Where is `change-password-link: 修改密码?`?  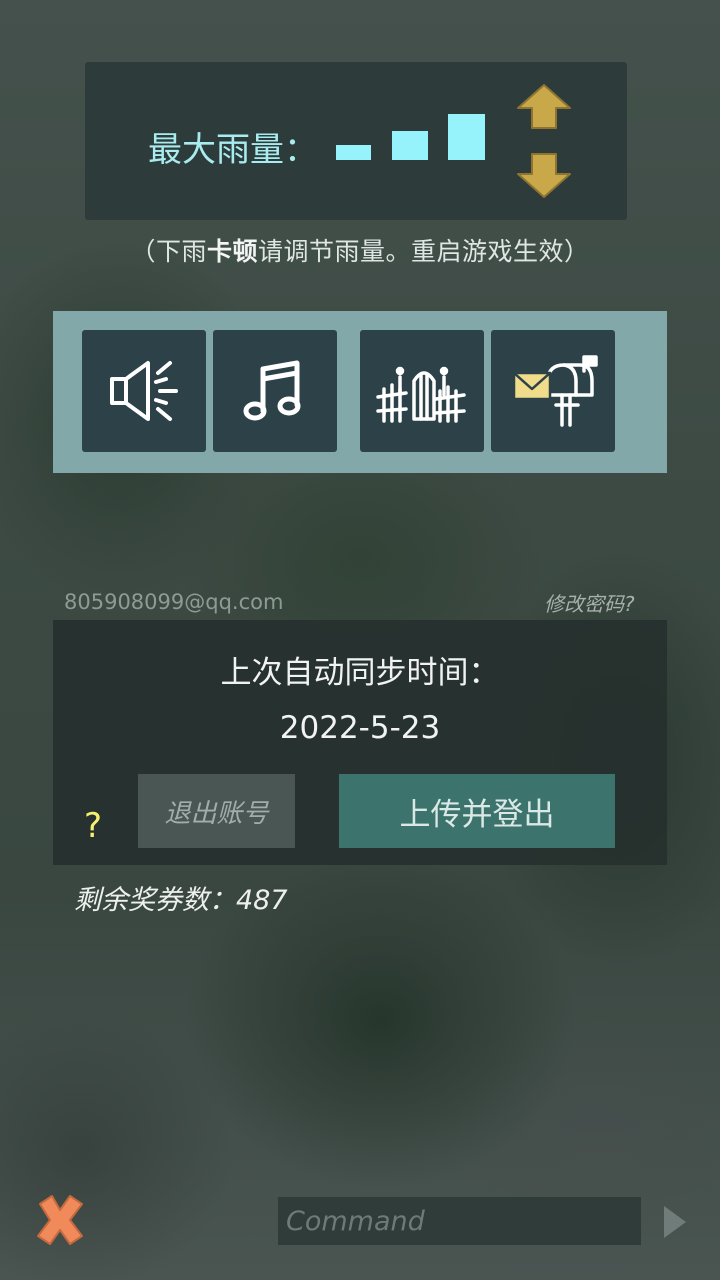 change-password-link: 修改密码? is located at coordinates (589, 602).